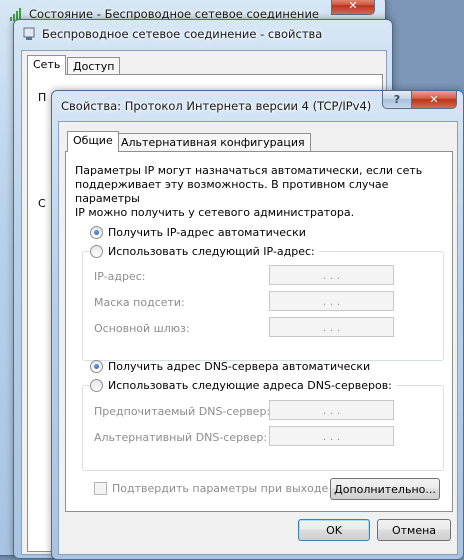 This screenshot has height=560, width=464. I want to click on partial-label: С, so click(42, 203).